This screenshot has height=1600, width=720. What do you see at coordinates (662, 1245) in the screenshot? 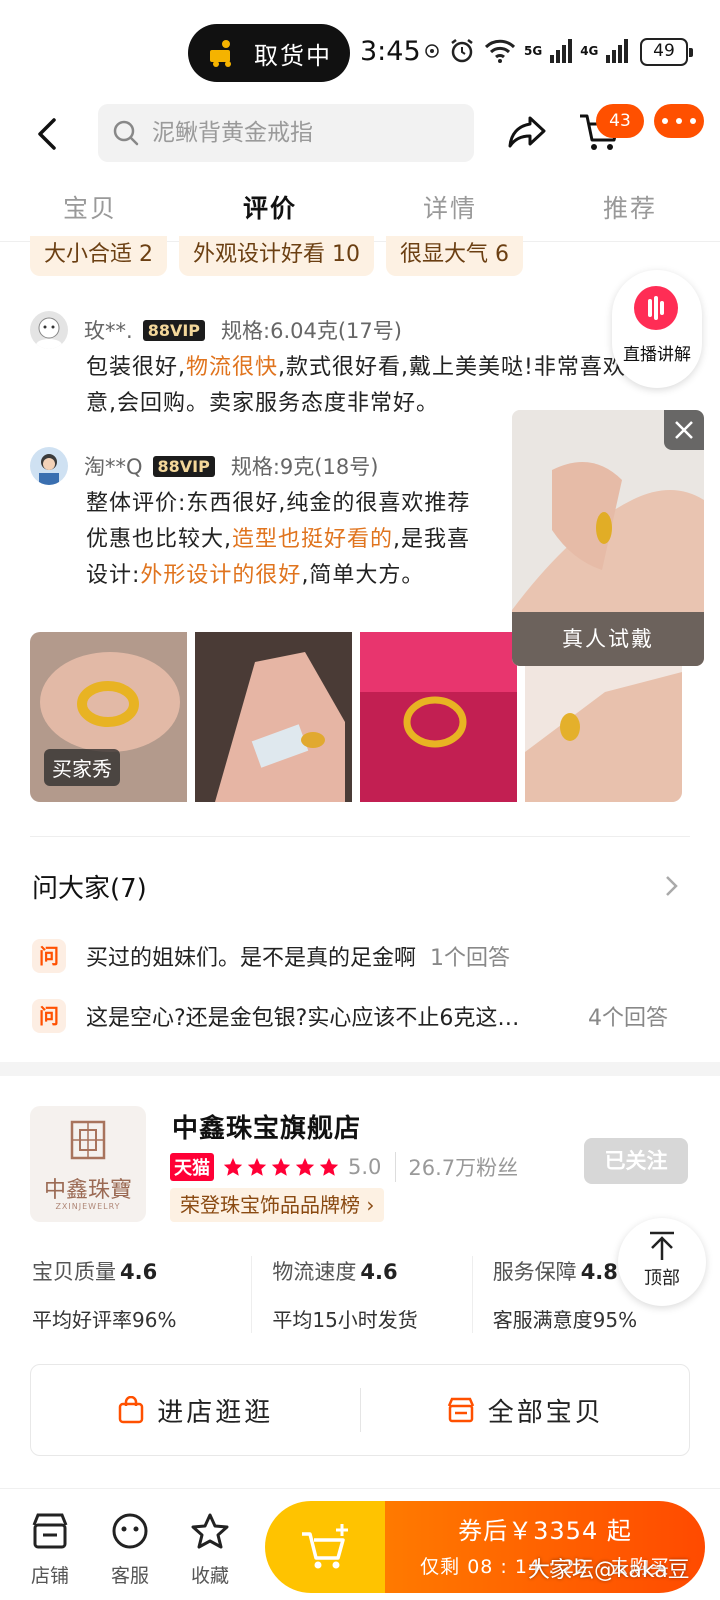
I see `arrow-up-icon` at bounding box center [662, 1245].